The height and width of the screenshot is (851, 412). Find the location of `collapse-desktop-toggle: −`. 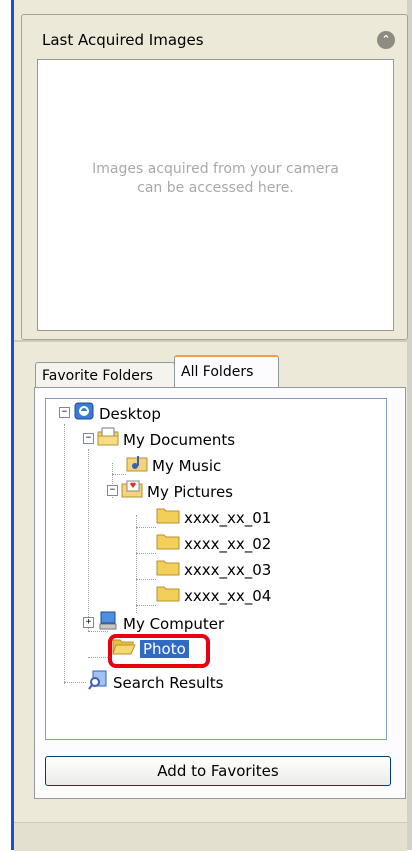

collapse-desktop-toggle: − is located at coordinates (64, 412).